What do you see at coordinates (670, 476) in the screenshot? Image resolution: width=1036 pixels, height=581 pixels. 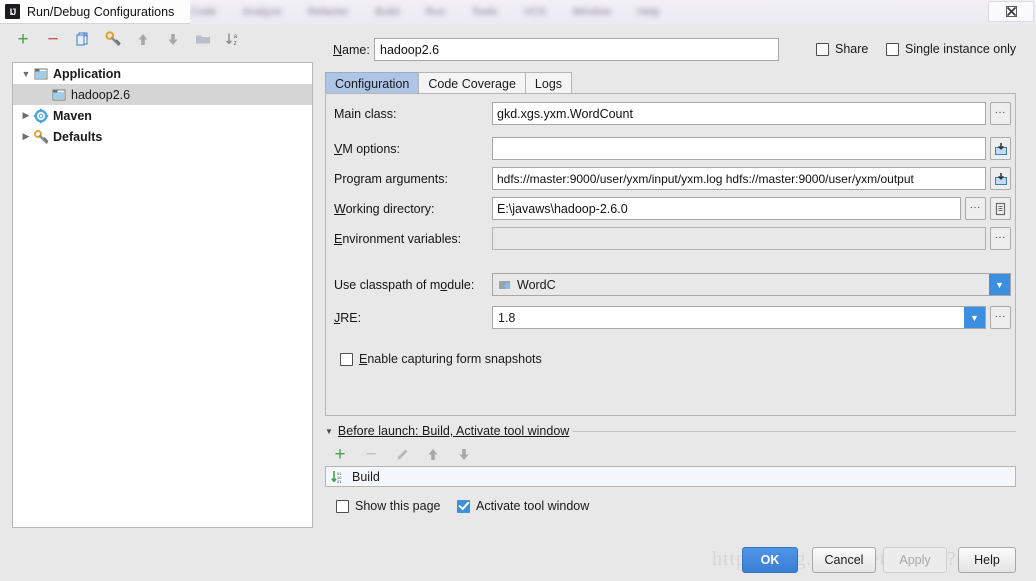 I see `before-launch-task-list: 01 10 01 Build` at bounding box center [670, 476].